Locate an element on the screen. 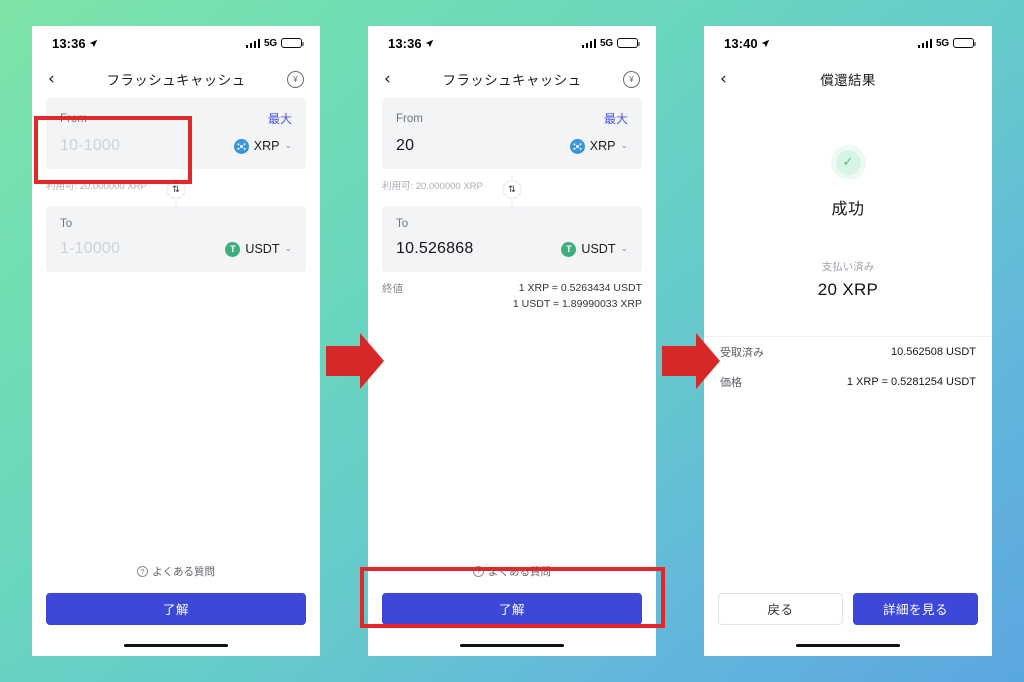 The image size is (1024, 682). detail-value: 1 XRP = 0.5281254 USDT is located at coordinates (911, 382).